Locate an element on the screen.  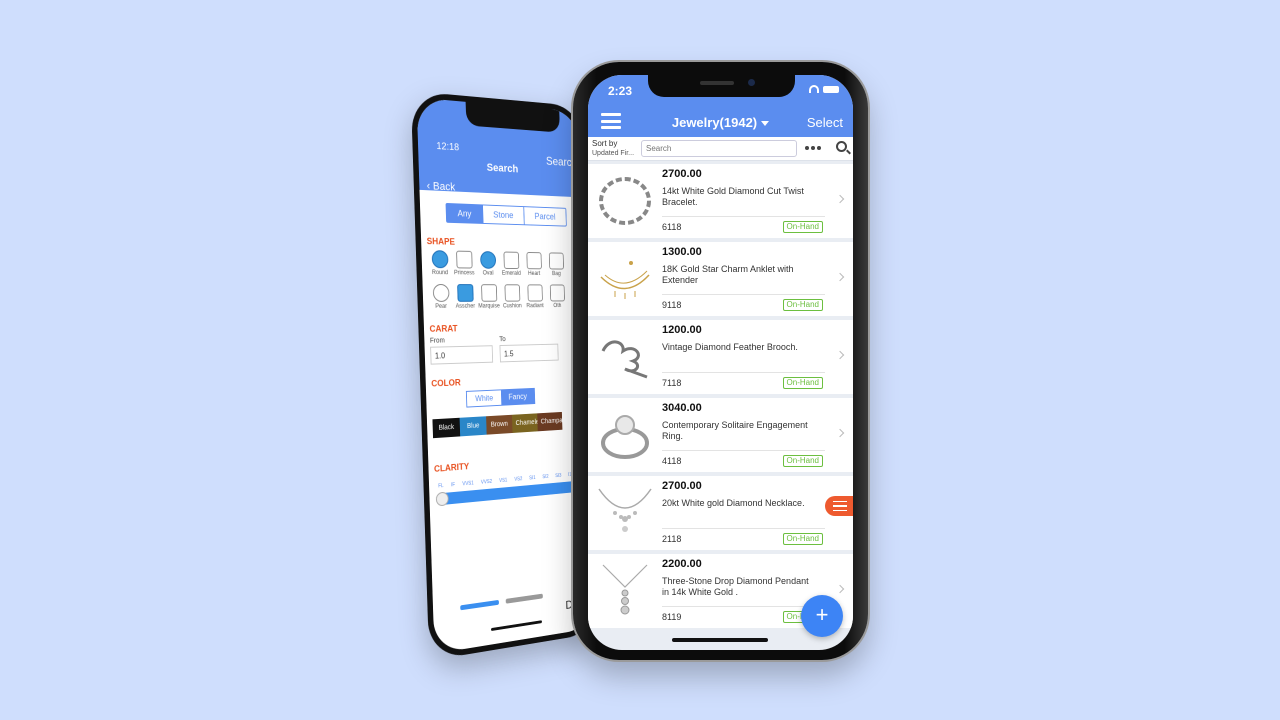
search-icon is located at coordinates (841, 146).